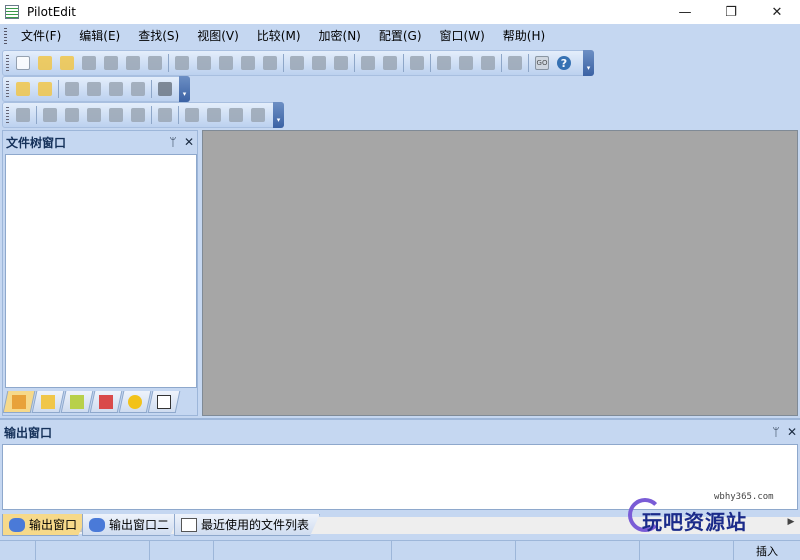 This screenshot has width=800, height=560. I want to click on menu-window: 窗口(W), so click(462, 36).